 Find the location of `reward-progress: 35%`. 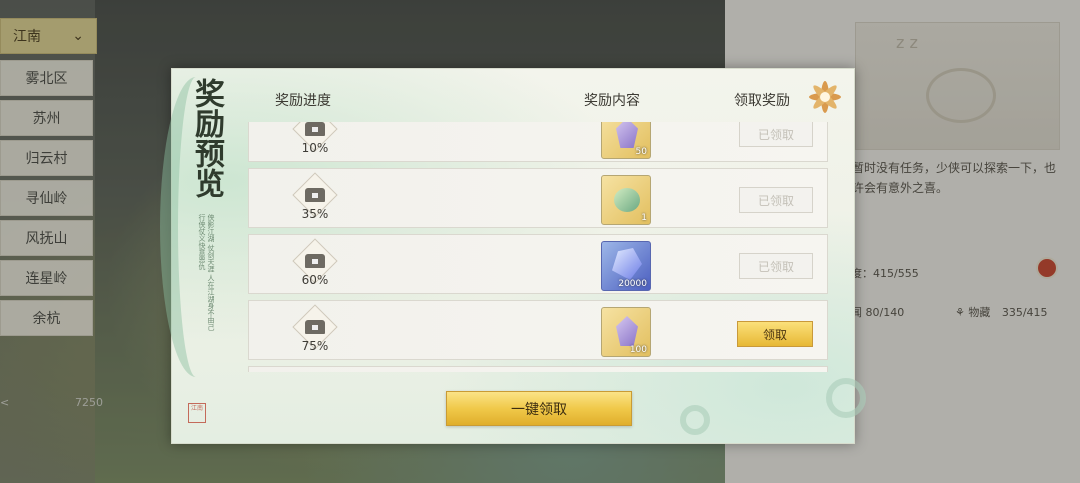

reward-progress: 35% is located at coordinates (315, 214).